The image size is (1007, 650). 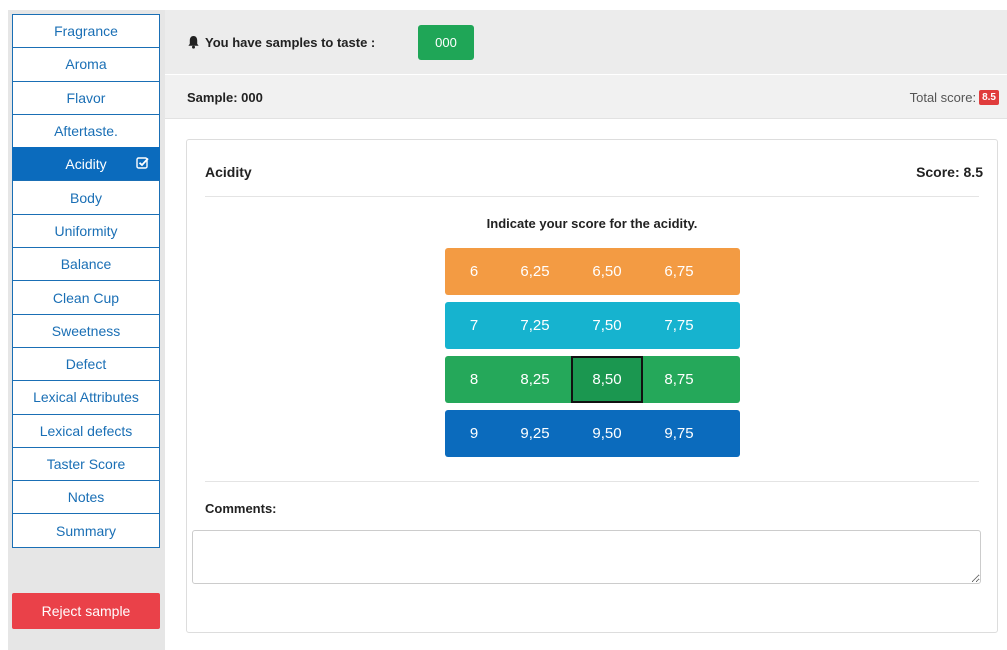 I want to click on score-option: 7,50, so click(x=607, y=325).